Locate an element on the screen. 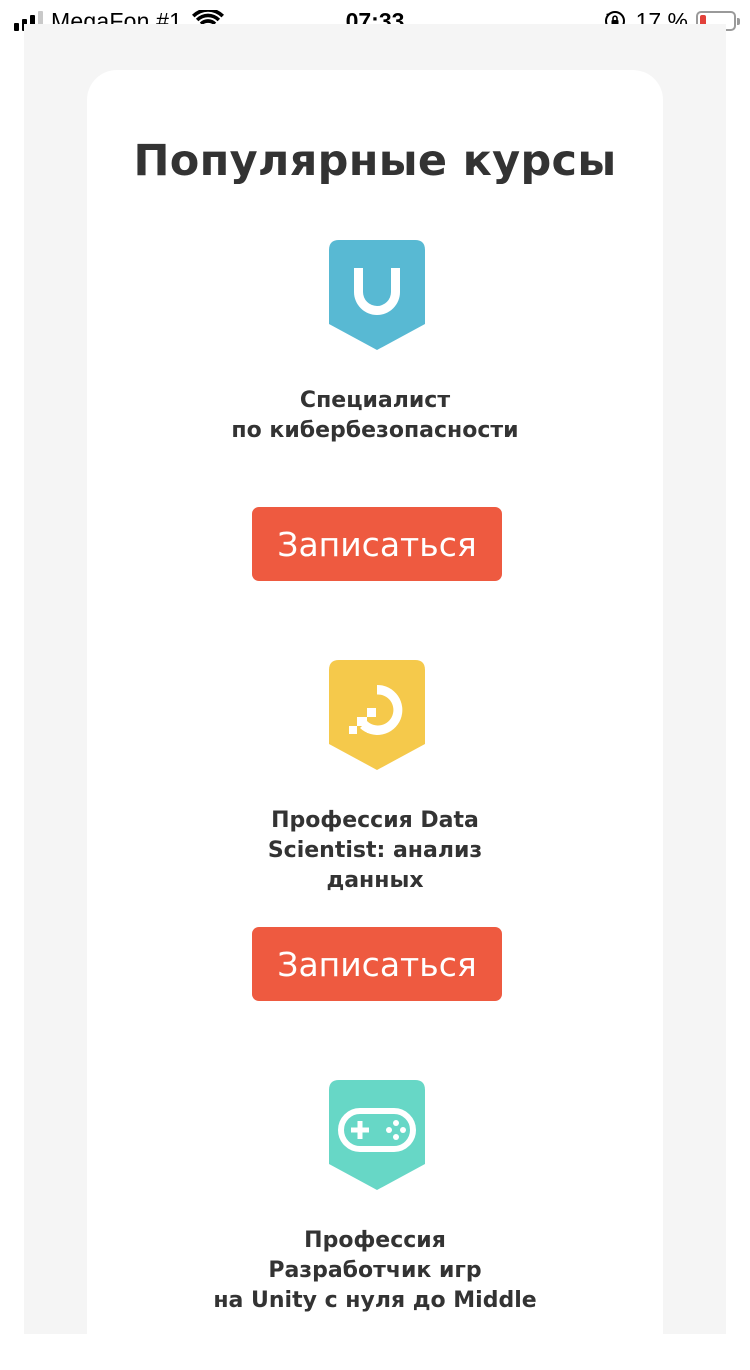 This screenshot has height=1370, width=750. data-ring-icon is located at coordinates (377, 715).